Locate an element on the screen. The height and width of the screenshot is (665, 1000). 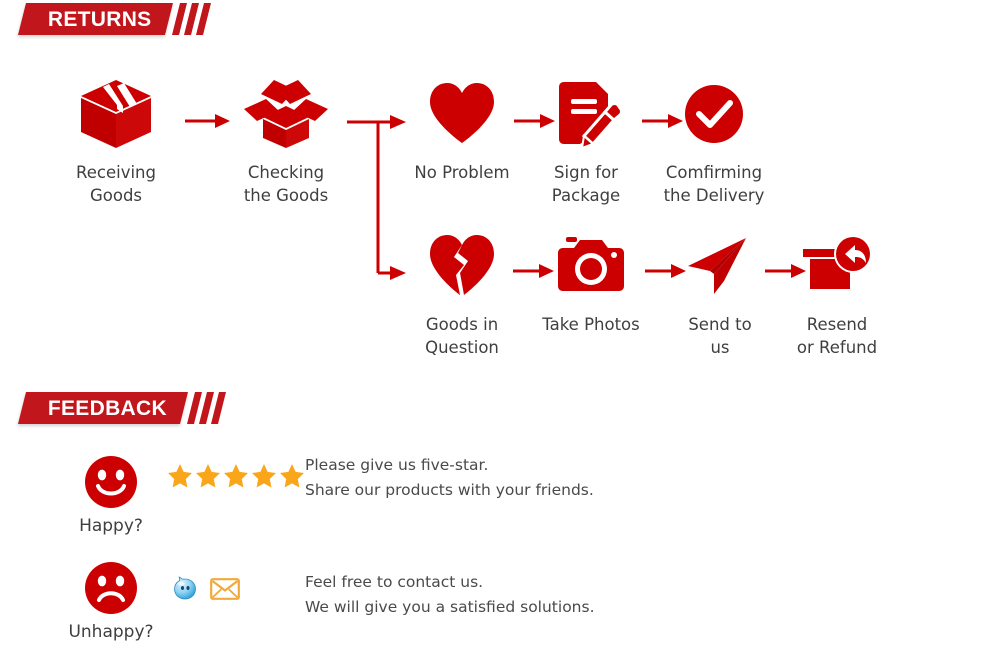
closed-box-icon is located at coordinates (116, 114).